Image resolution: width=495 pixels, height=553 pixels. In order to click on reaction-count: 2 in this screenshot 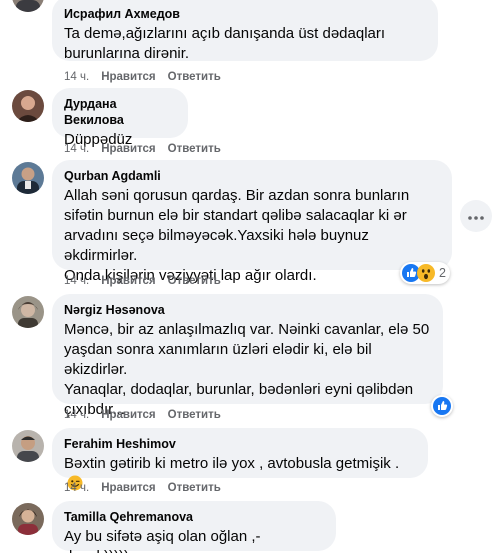, I will do `click(442, 273)`.